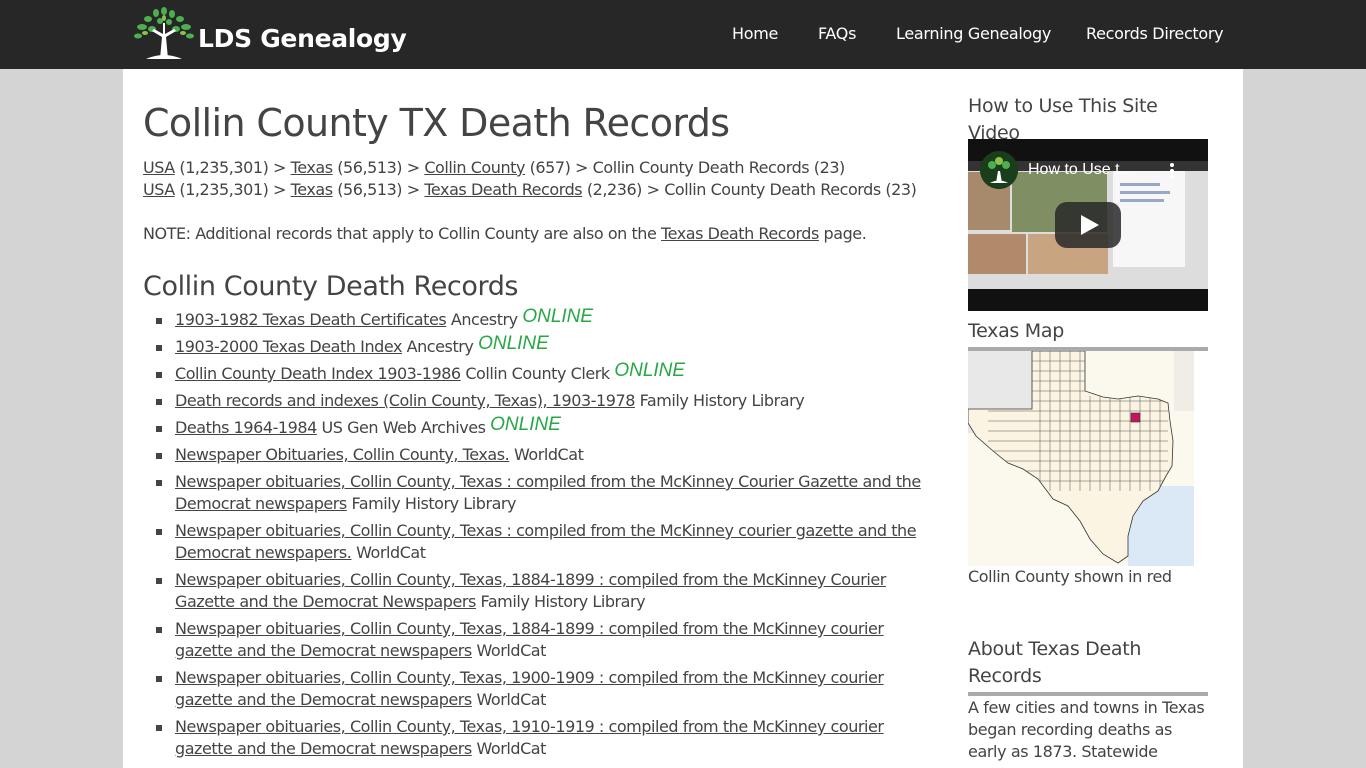 This screenshot has height=768, width=1366. Describe the element at coordinates (997, 254) in the screenshot. I see `thumb-photo` at that location.